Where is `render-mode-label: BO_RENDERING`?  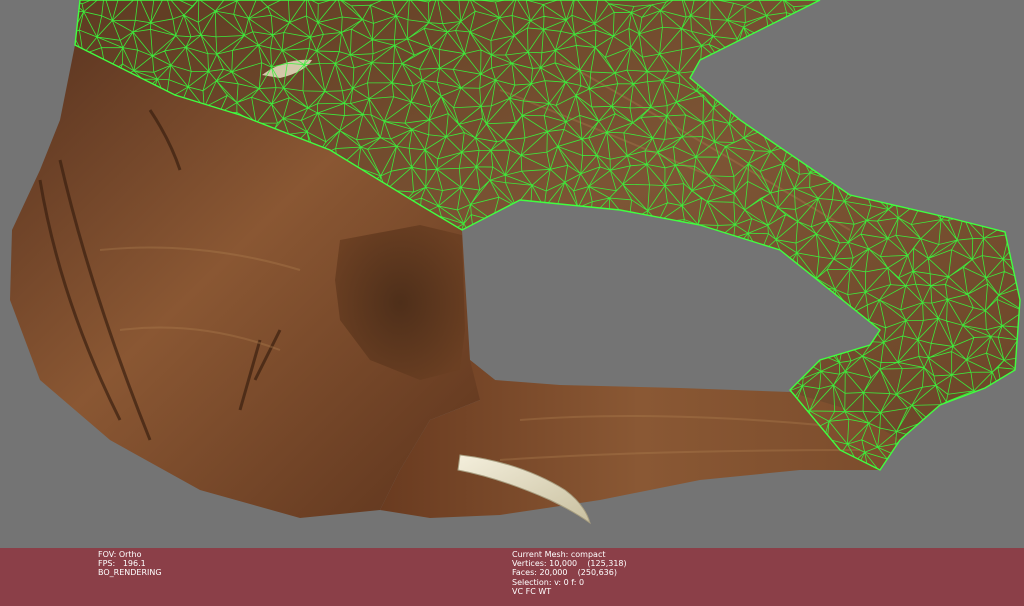 render-mode-label: BO_RENDERING is located at coordinates (130, 573).